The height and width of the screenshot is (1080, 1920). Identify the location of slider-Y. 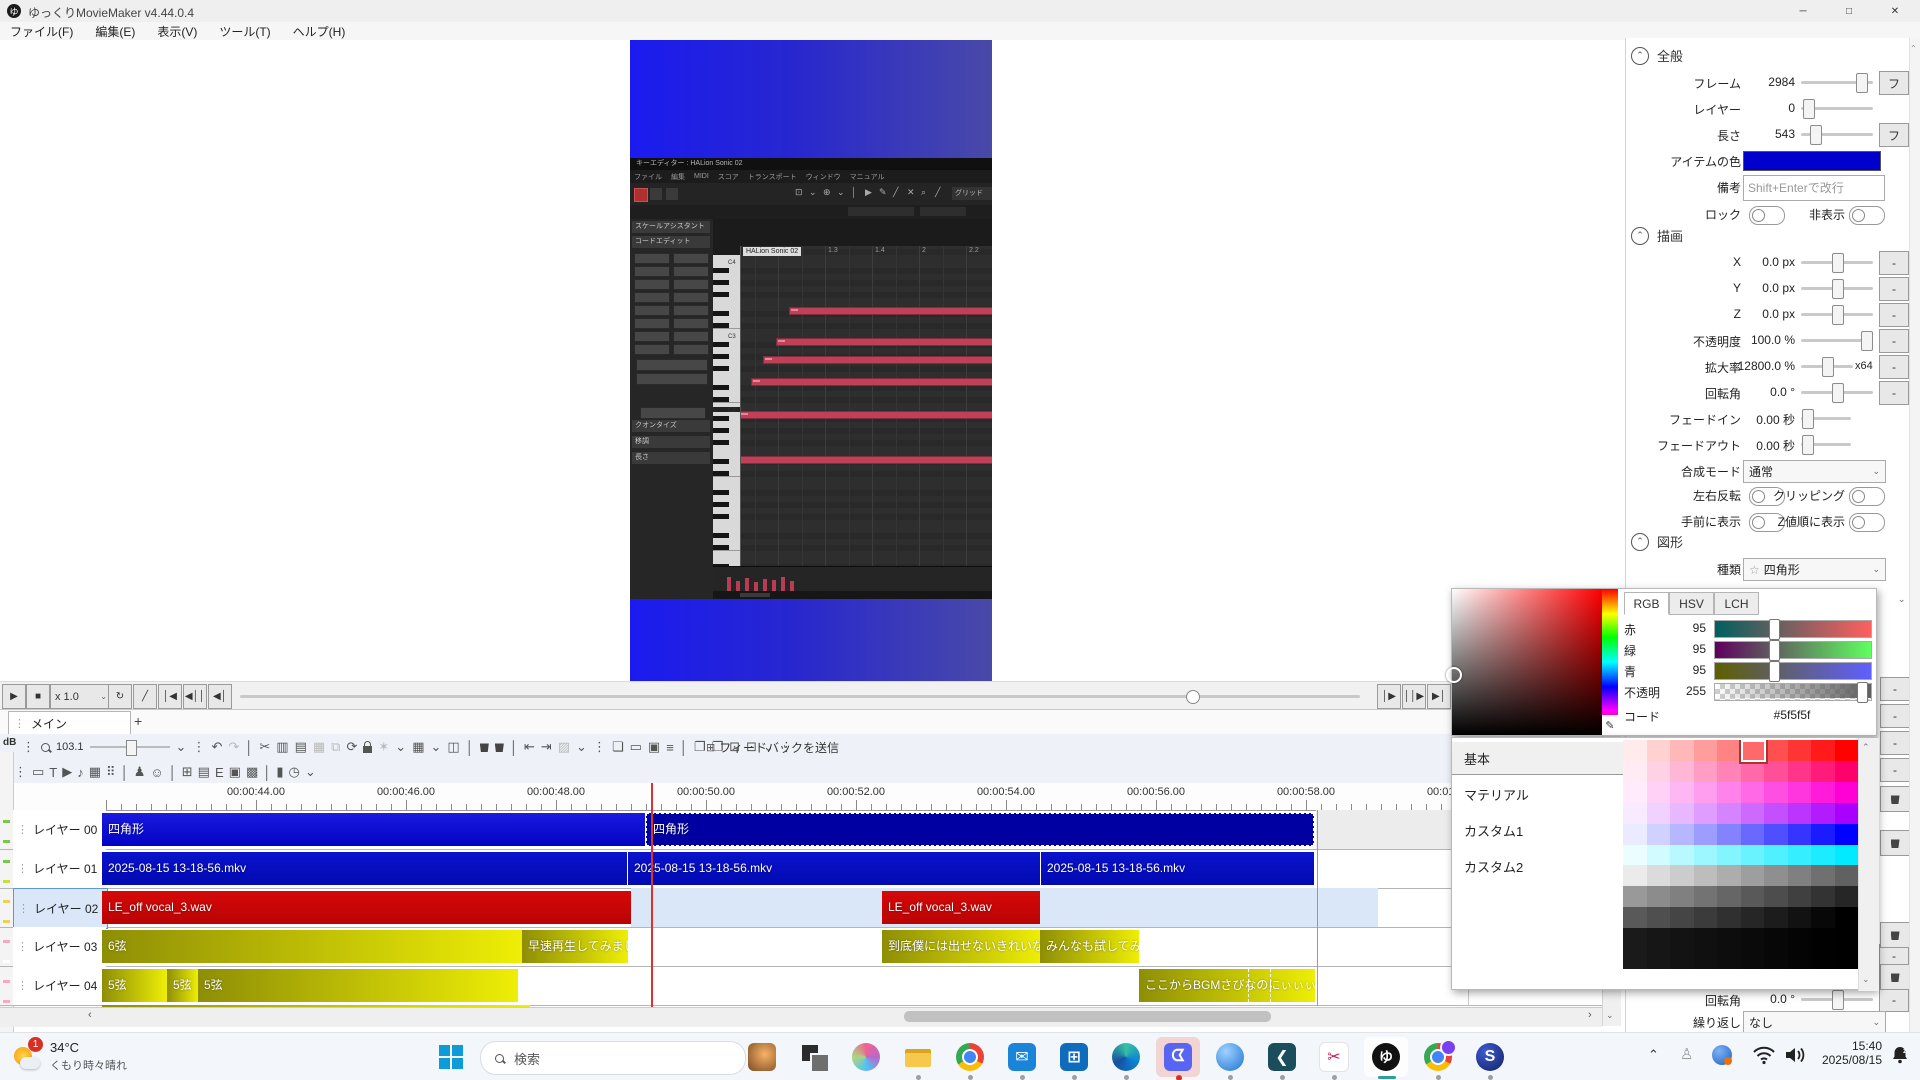
(1837, 289).